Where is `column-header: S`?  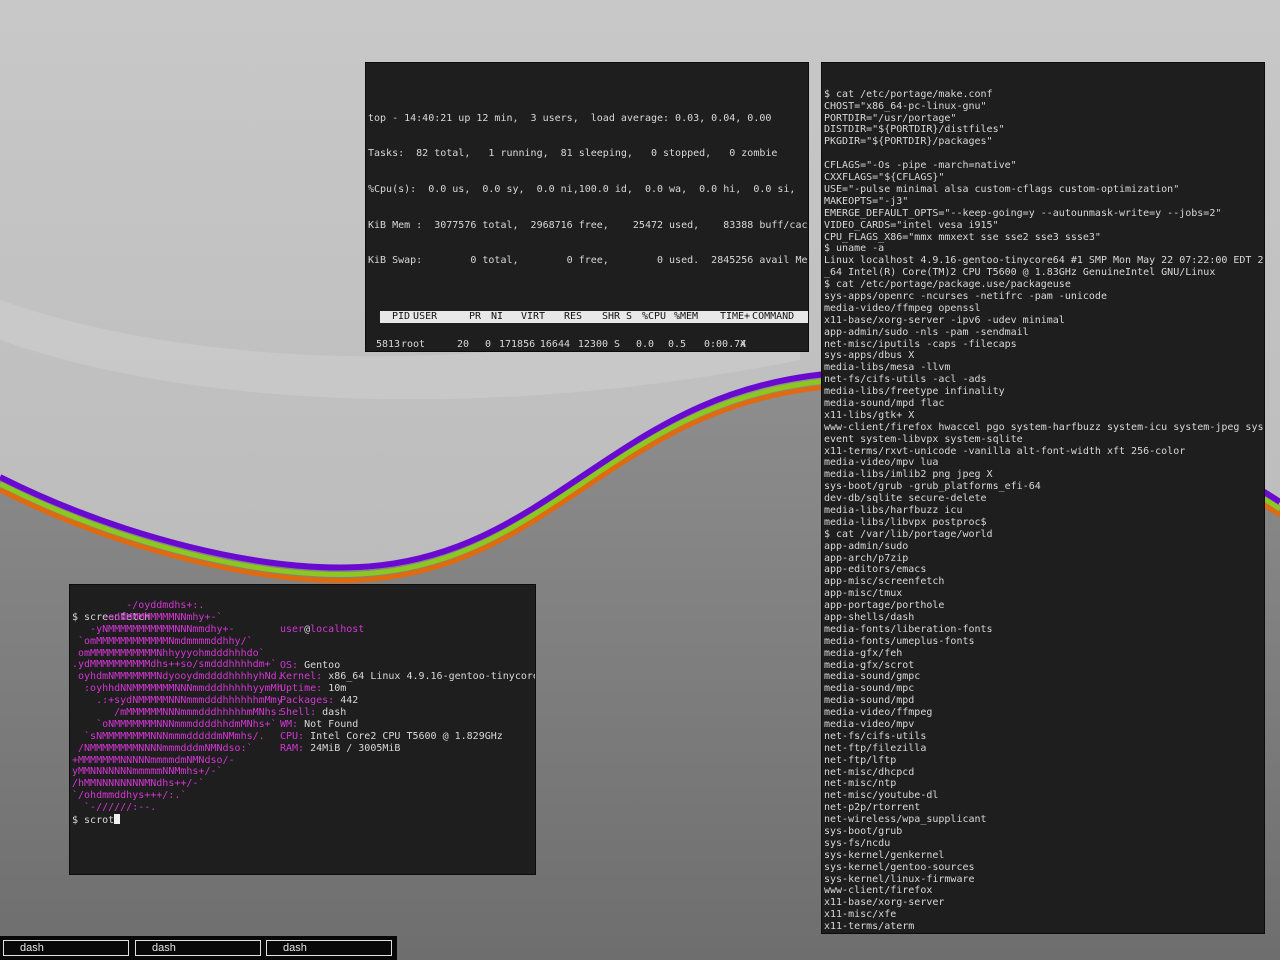 column-header: S is located at coordinates (631, 317).